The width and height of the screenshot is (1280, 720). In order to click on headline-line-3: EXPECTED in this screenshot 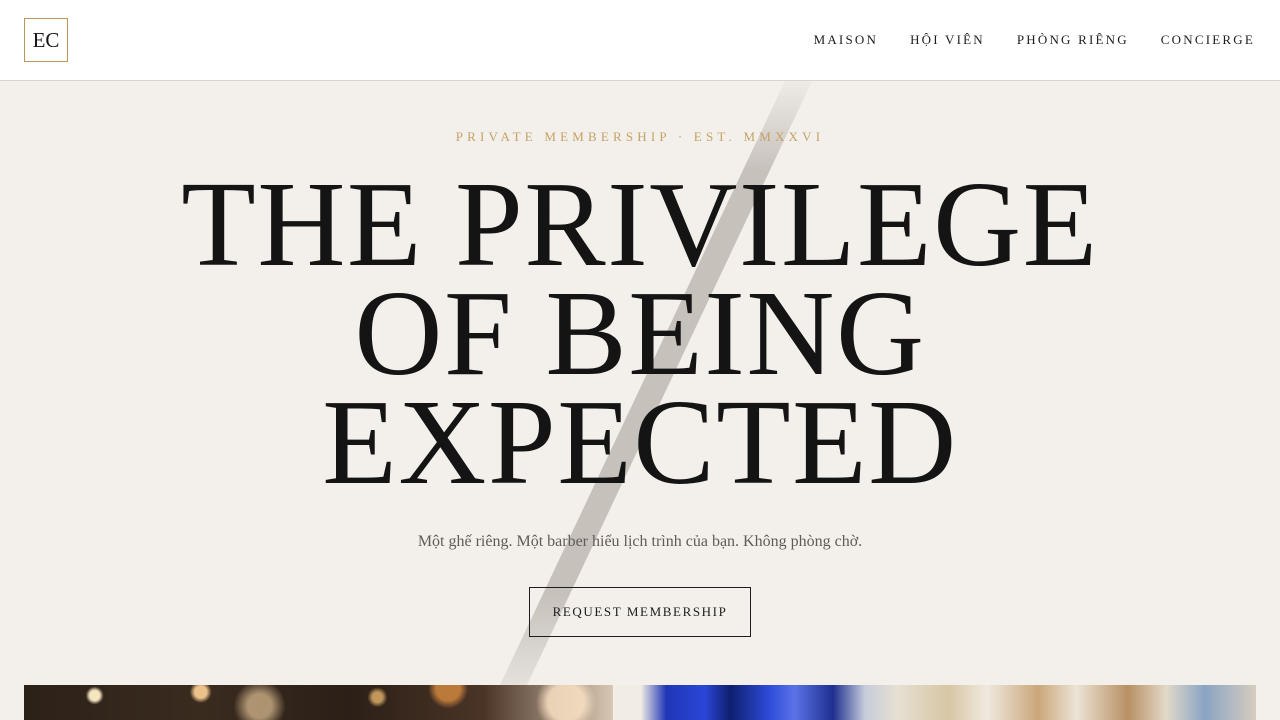, I will do `click(640, 442)`.